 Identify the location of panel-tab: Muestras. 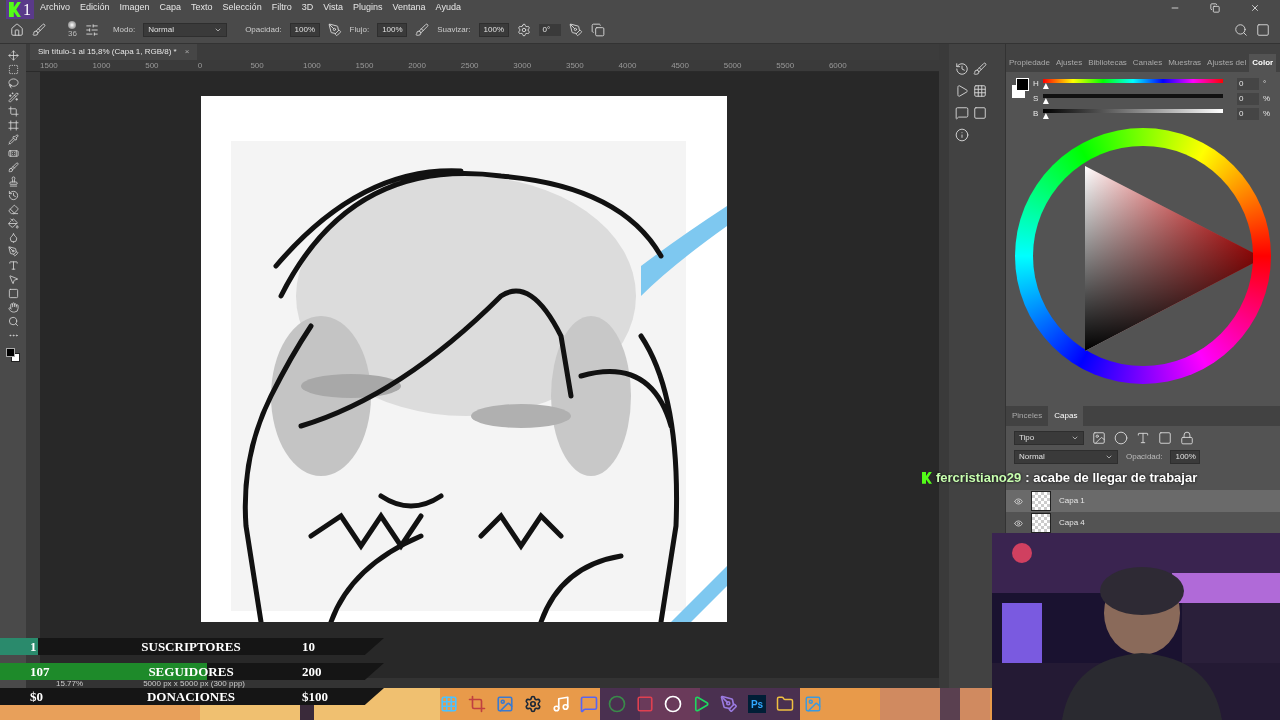
(1185, 63).